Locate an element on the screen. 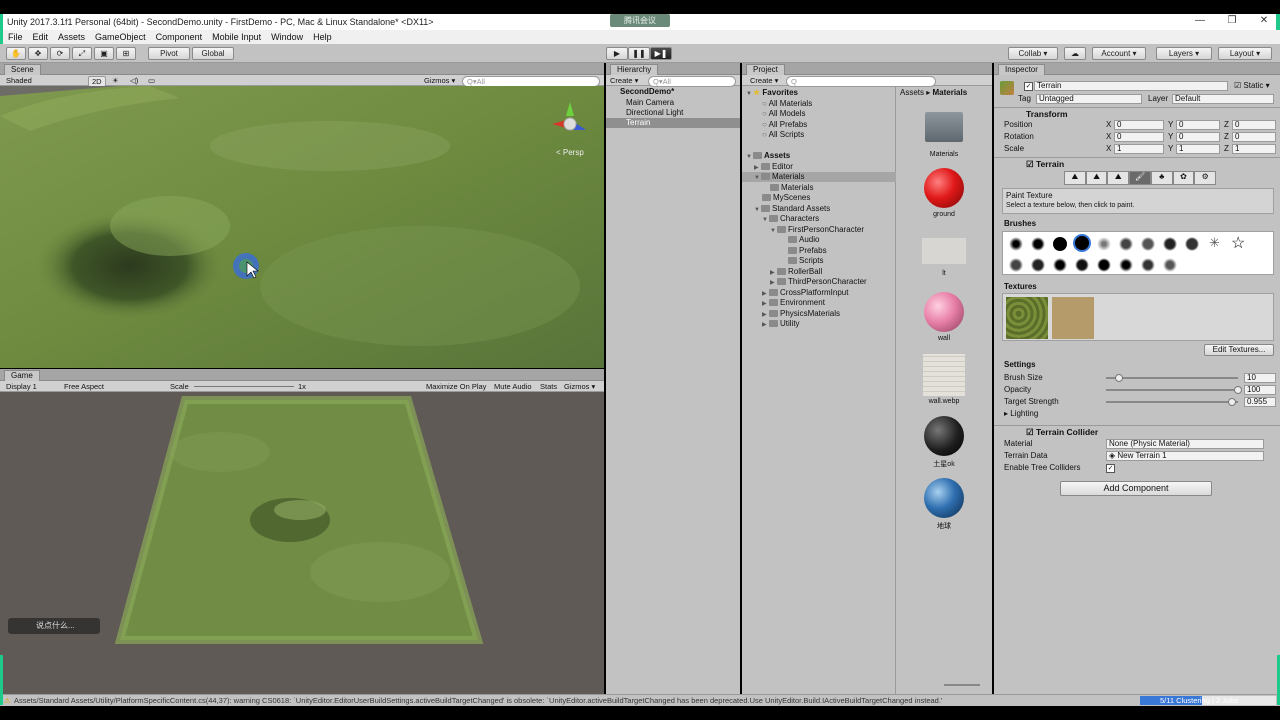 The image size is (1280, 720). terrain-header: ☑ Terrain is located at coordinates (1137, 163).